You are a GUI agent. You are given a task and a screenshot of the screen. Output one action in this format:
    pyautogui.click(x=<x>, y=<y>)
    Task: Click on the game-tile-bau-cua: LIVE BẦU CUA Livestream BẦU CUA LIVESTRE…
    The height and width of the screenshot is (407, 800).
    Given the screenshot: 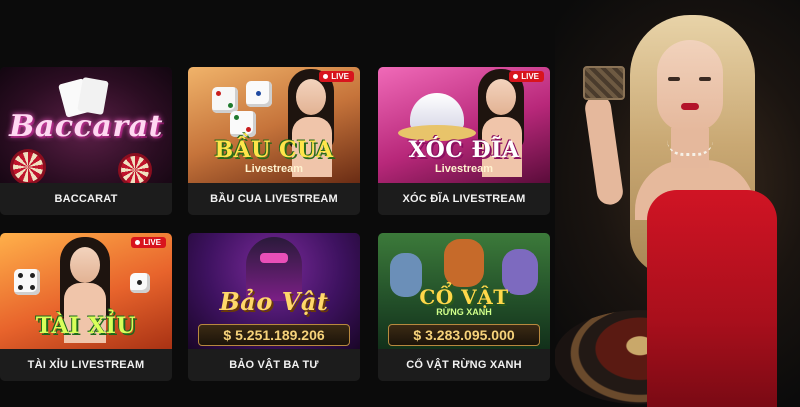 What is the action you would take?
    pyautogui.click(x=274, y=141)
    